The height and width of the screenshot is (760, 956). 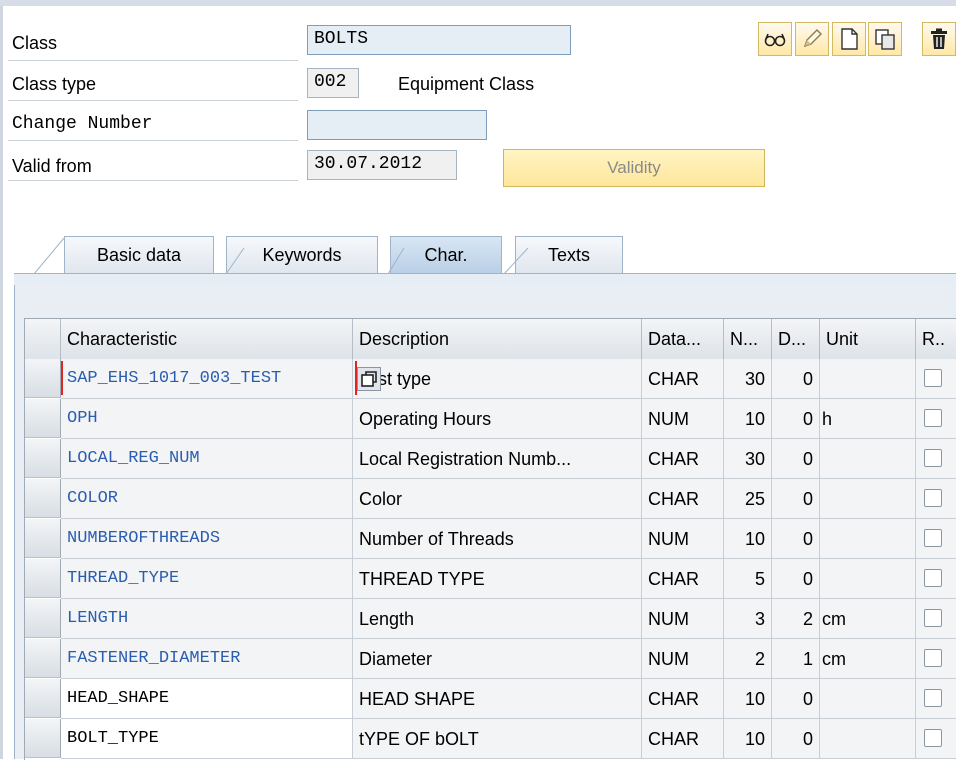 I want to click on tab-slants, so click(x=281, y=256).